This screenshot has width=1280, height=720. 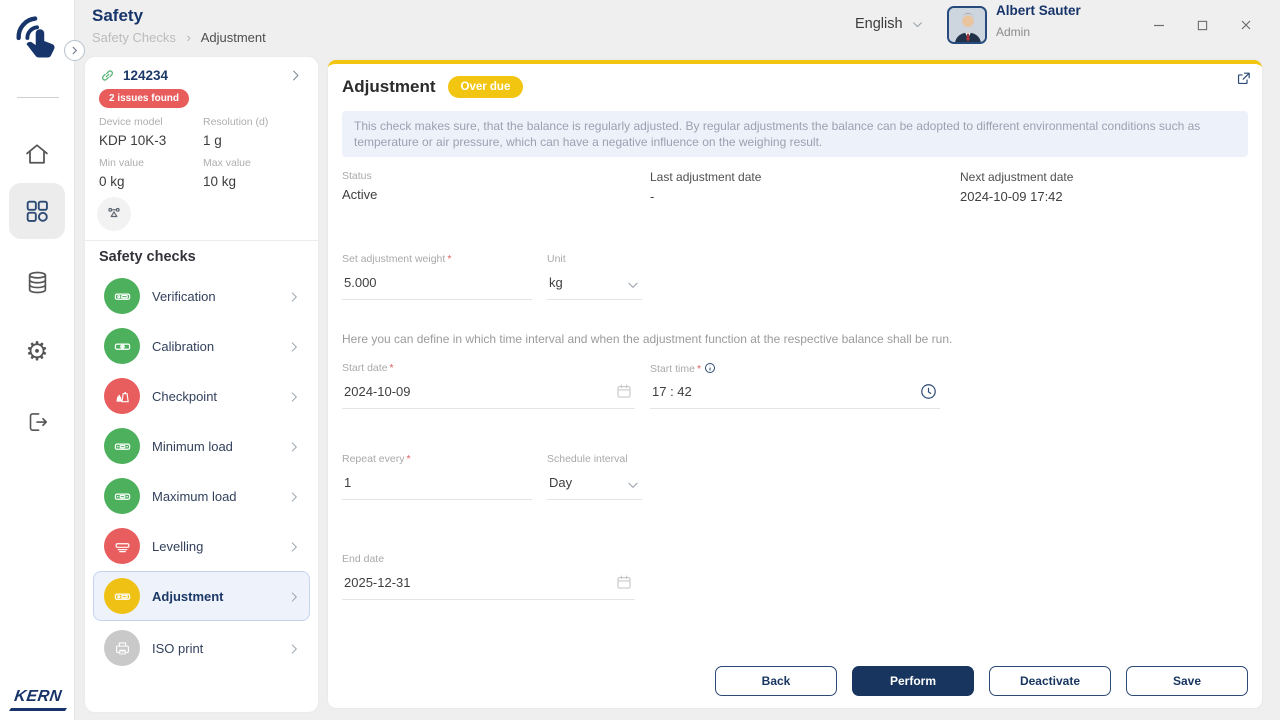 What do you see at coordinates (928, 391) in the screenshot?
I see `clock-icon` at bounding box center [928, 391].